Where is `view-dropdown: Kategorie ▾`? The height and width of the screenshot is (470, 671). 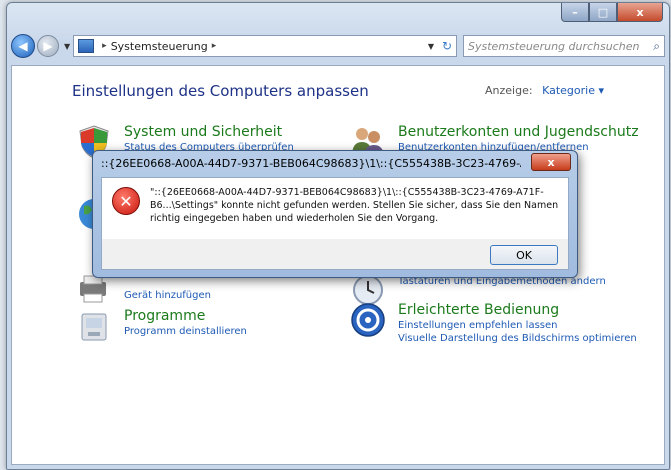
view-dropdown: Kategorie ▾ is located at coordinates (573, 90).